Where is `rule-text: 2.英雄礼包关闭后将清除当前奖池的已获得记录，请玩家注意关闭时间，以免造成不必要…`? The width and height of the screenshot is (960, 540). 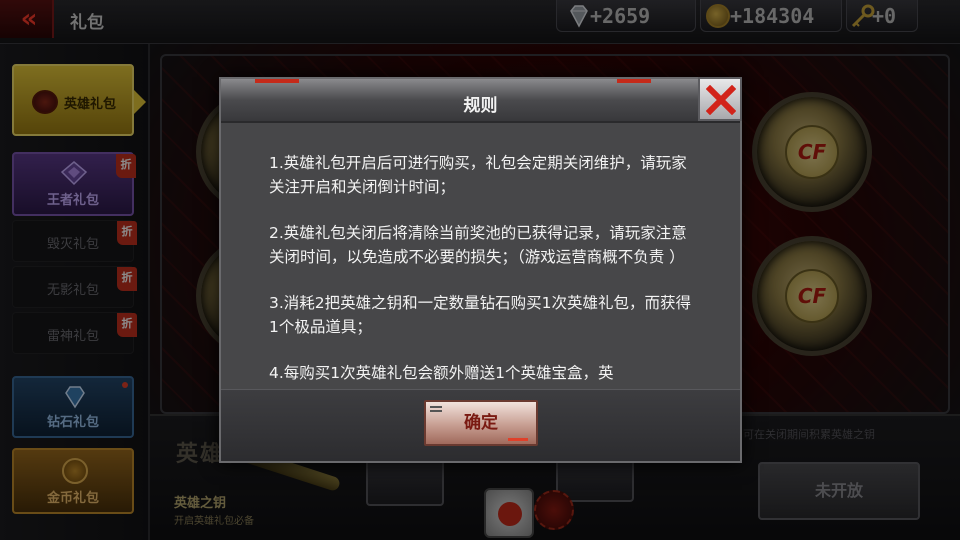
rule-text: 2.英雄礼包关闭后将清除当前奖池的已获得记录，请玩家注意关闭时间，以免造成不必要… is located at coordinates (478, 245).